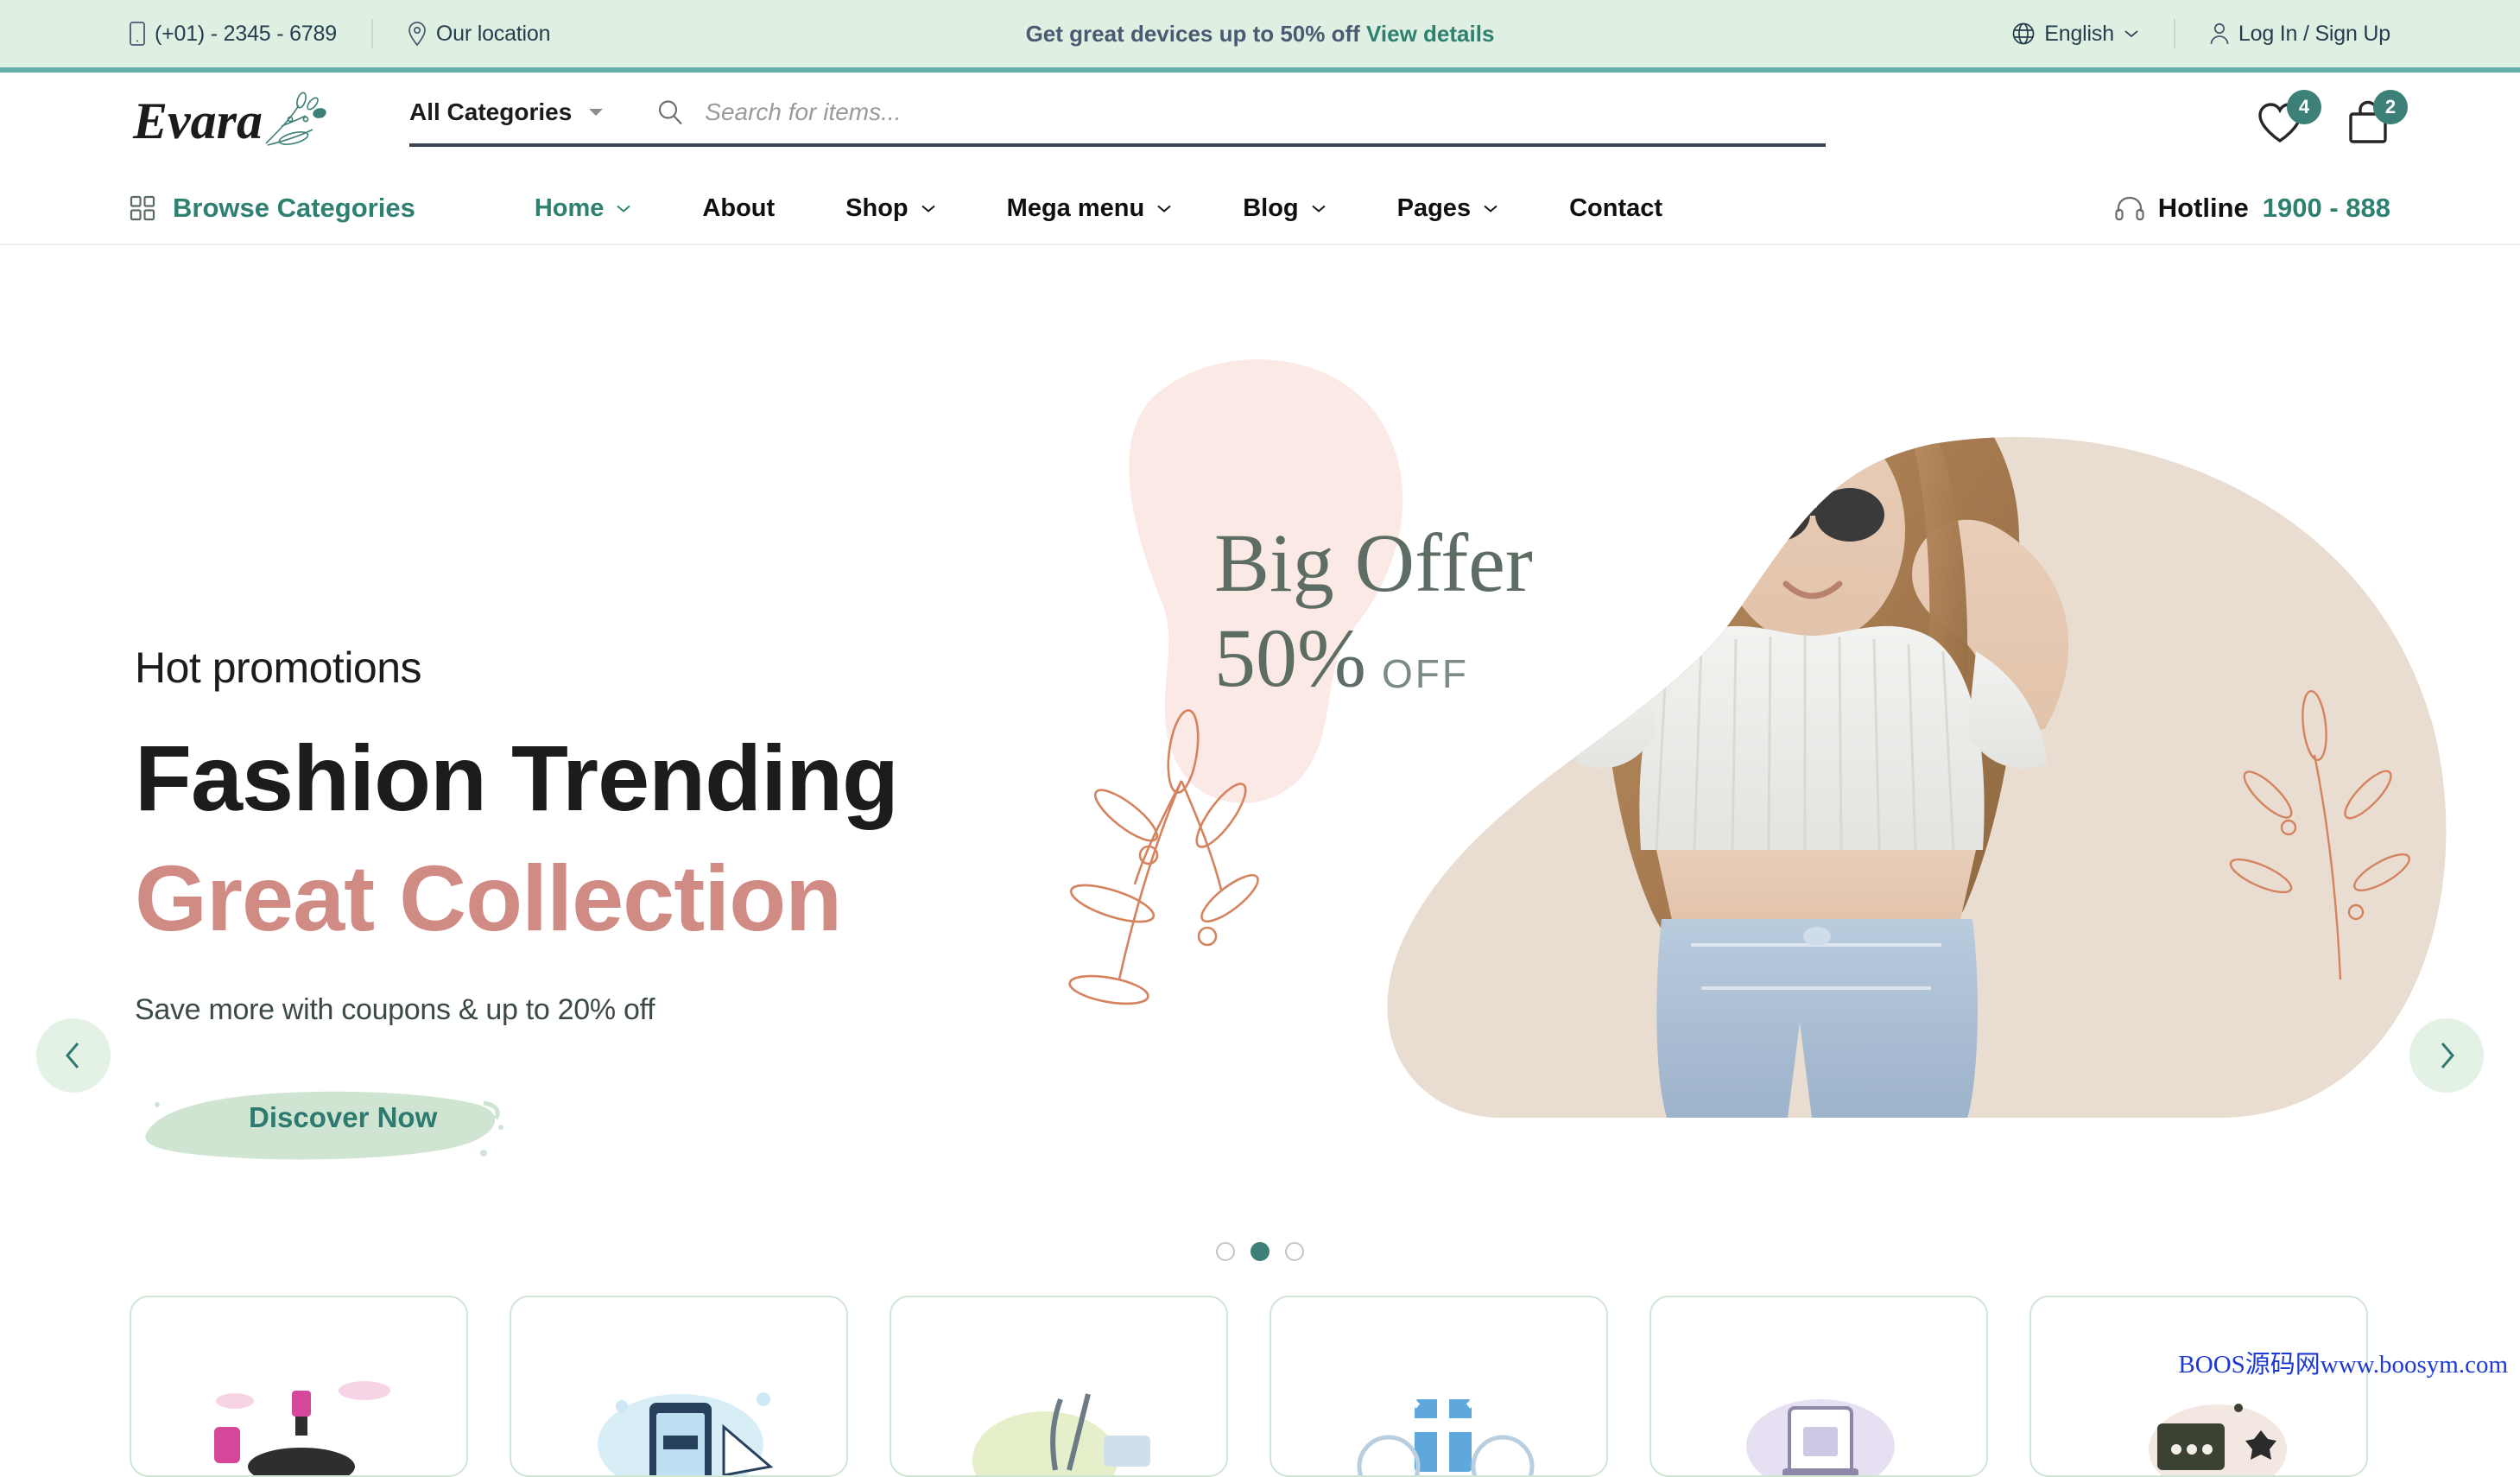 The height and width of the screenshot is (1477, 2520). I want to click on hero-eyebrow: Hot promotions, so click(279, 667).